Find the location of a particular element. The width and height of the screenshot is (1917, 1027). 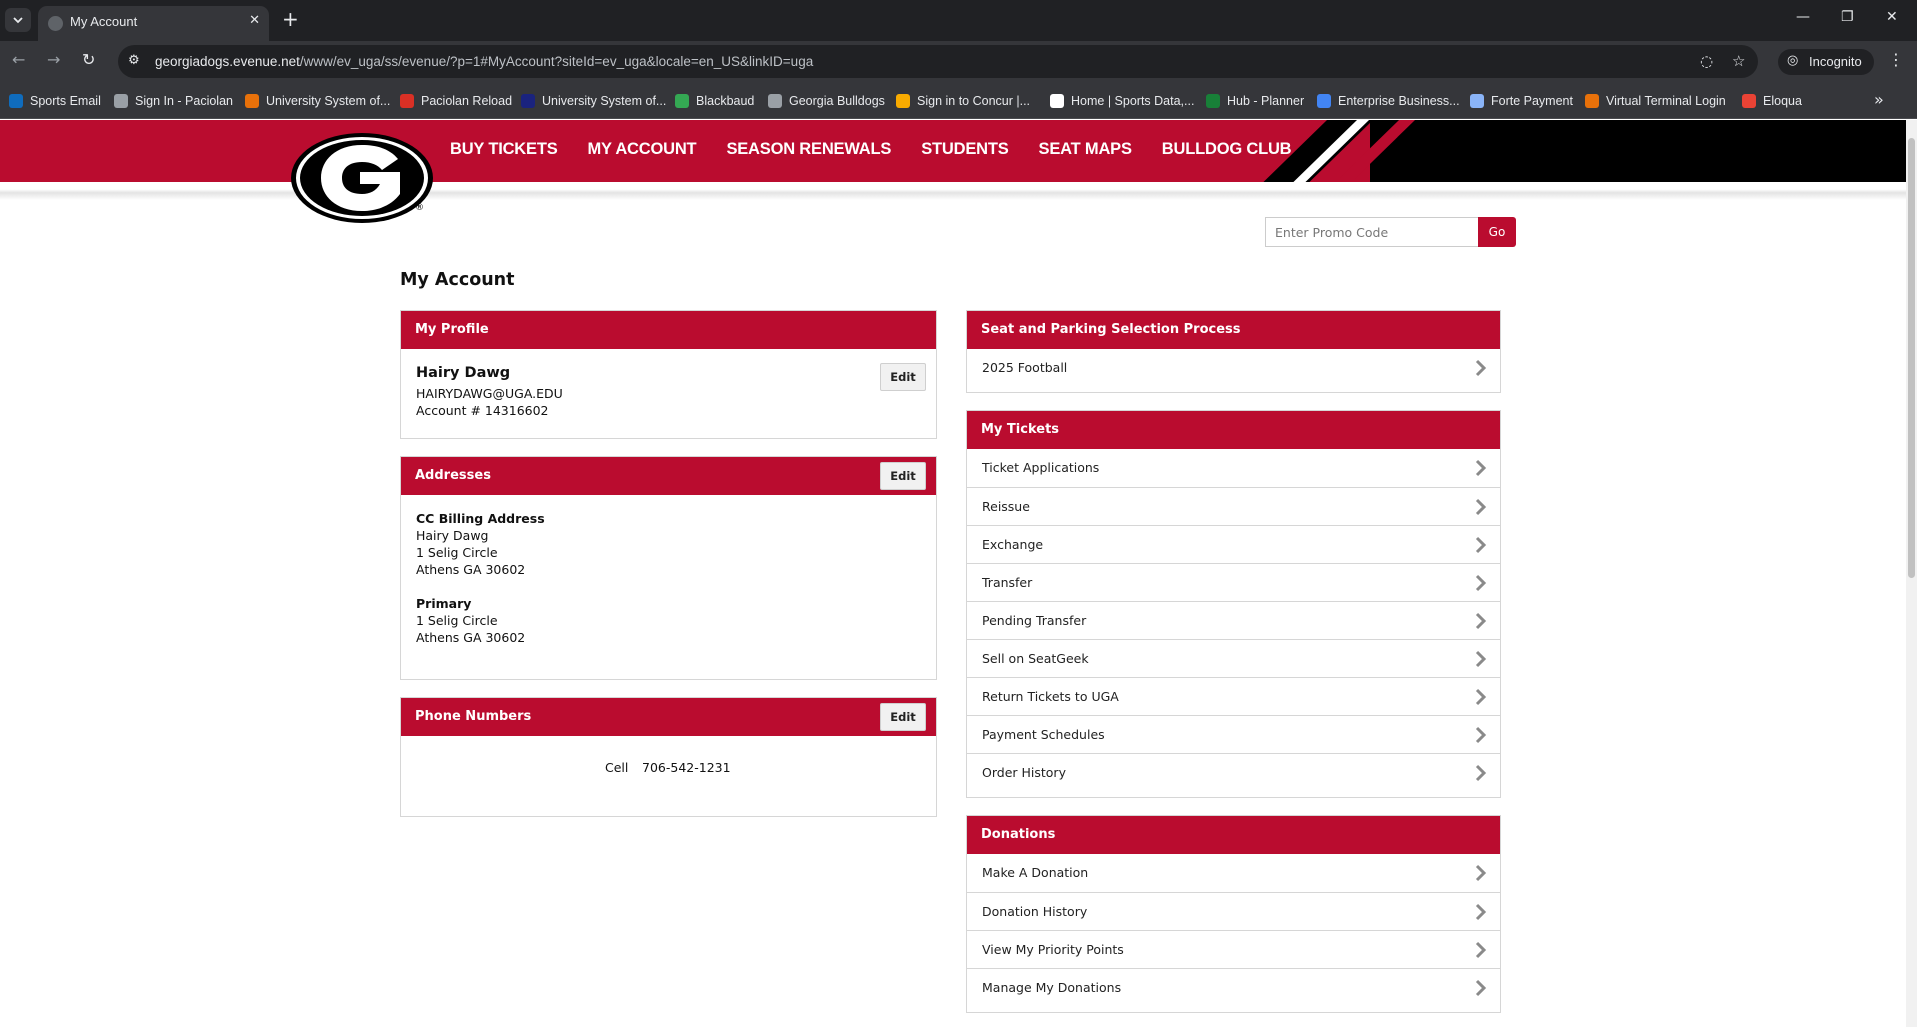

nav-buy-tickets: BUY TICKETS is located at coordinates (504, 149).